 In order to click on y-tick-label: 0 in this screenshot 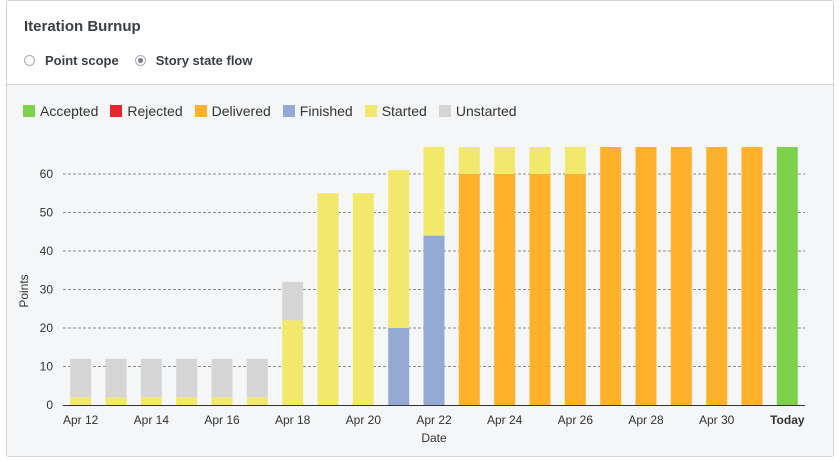, I will do `click(49, 405)`.